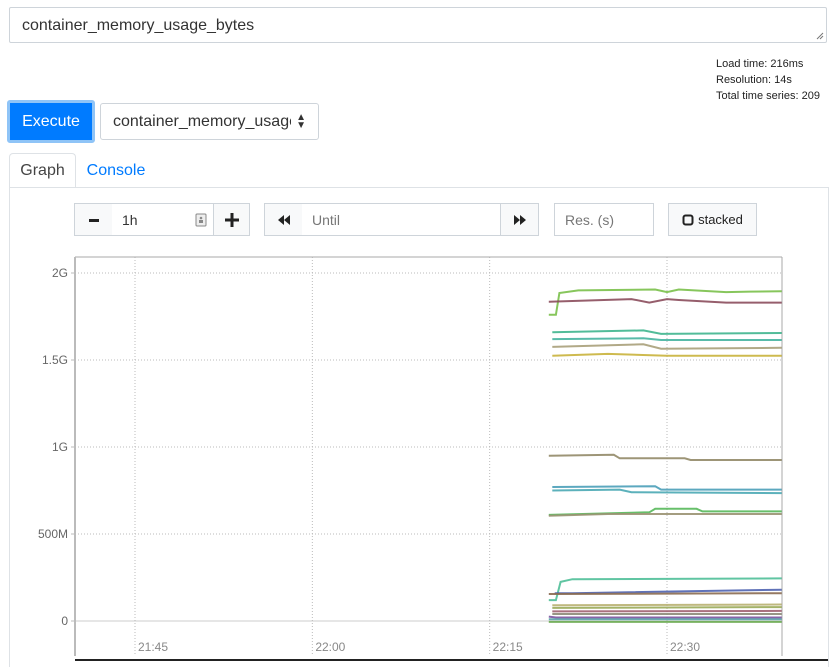 Image resolution: width=833 pixels, height=667 pixels. What do you see at coordinates (60, 447) in the screenshot?
I see `y-tick-label: 1G` at bounding box center [60, 447].